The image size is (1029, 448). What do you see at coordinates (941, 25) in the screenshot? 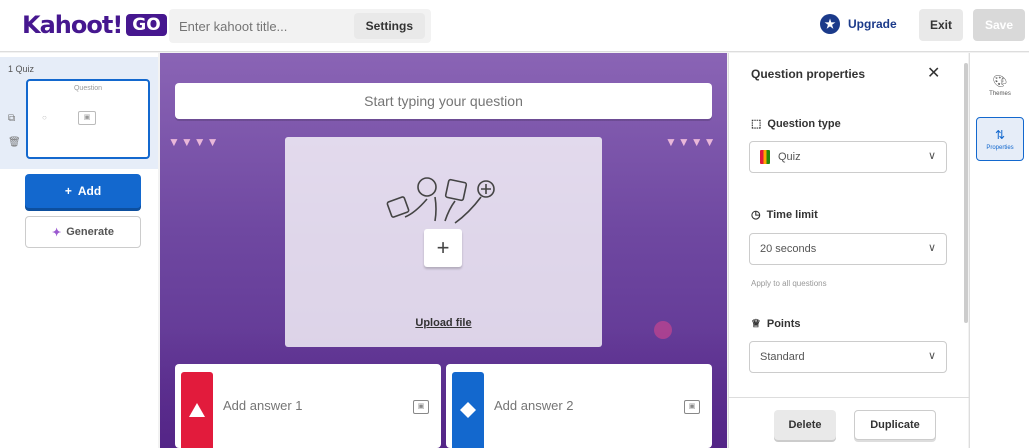
I see `exit-button: Exit` at bounding box center [941, 25].